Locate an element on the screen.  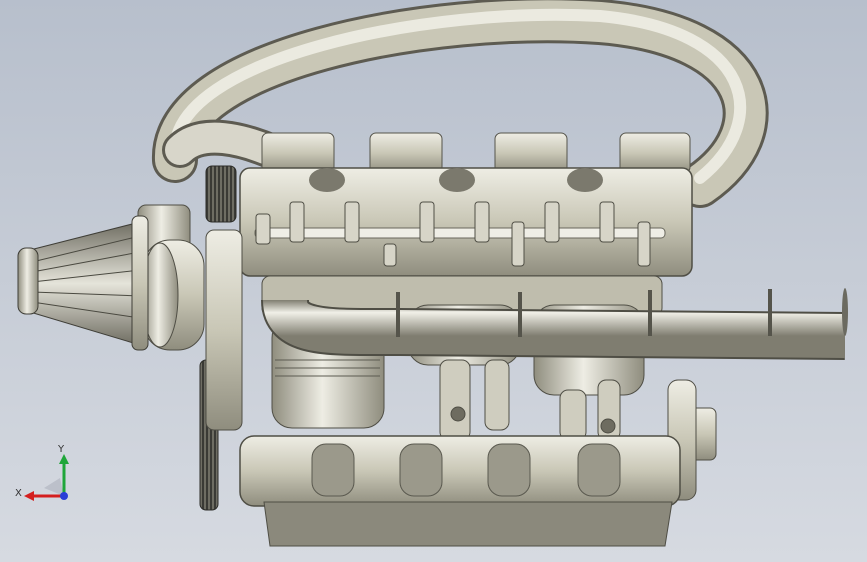
y-axis-label: Y is located at coordinates (61, 449).